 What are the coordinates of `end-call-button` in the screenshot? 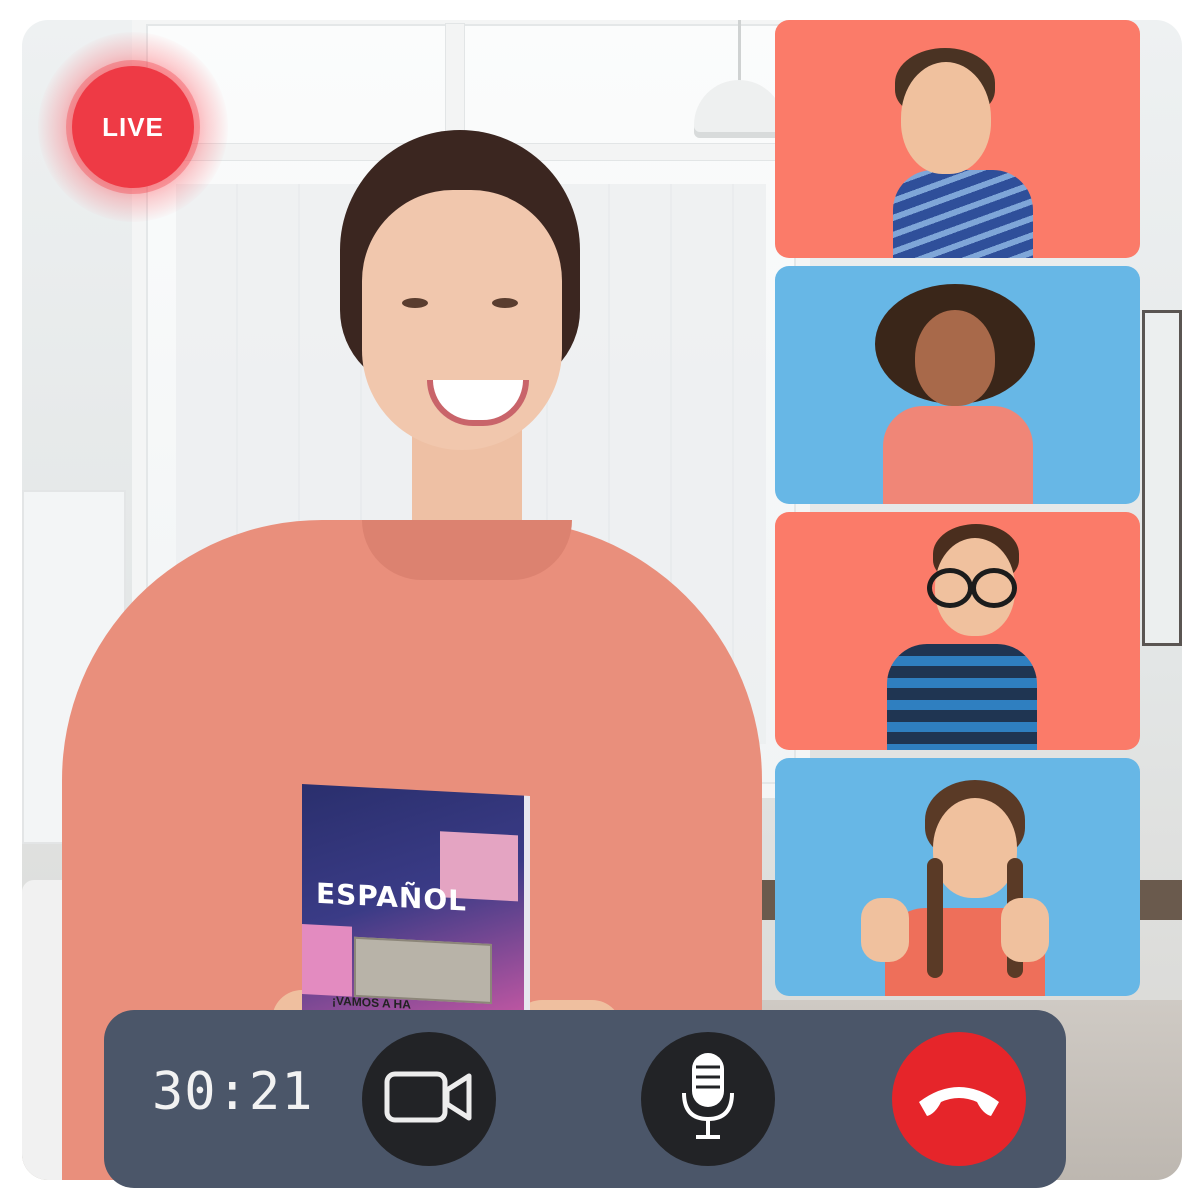 It's located at (959, 1099).